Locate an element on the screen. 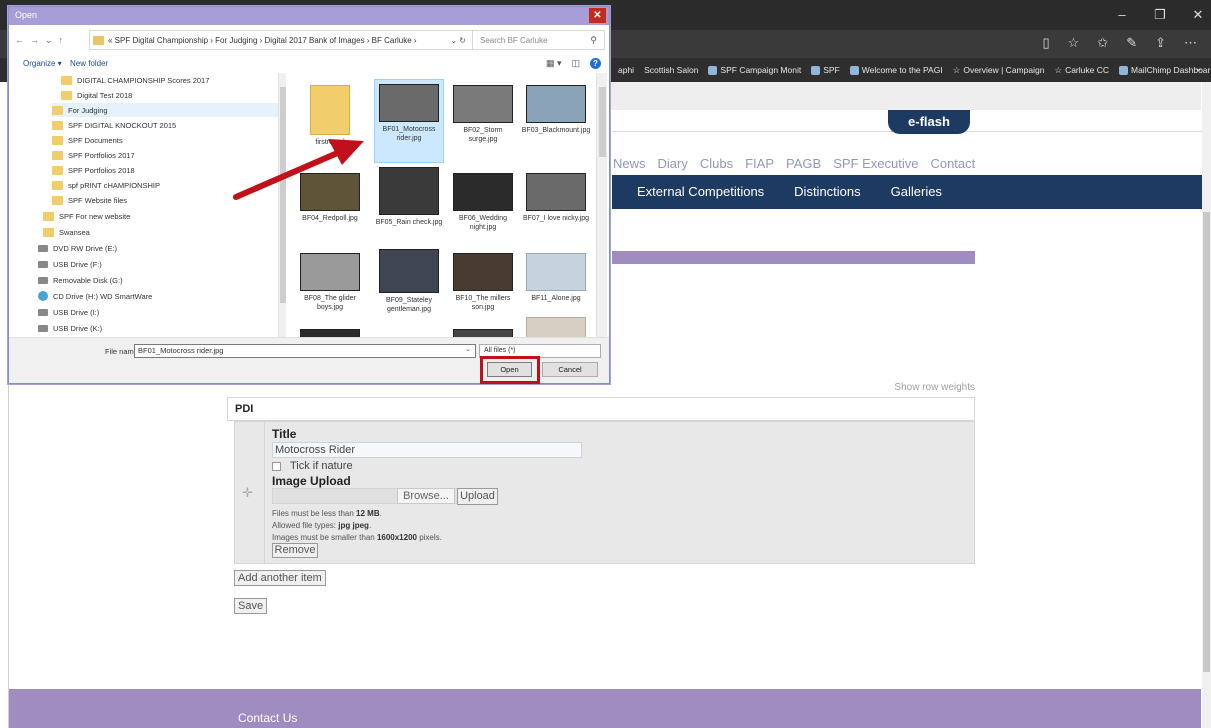  nav-folder-item: SPF Website files is located at coordinates (89, 200).